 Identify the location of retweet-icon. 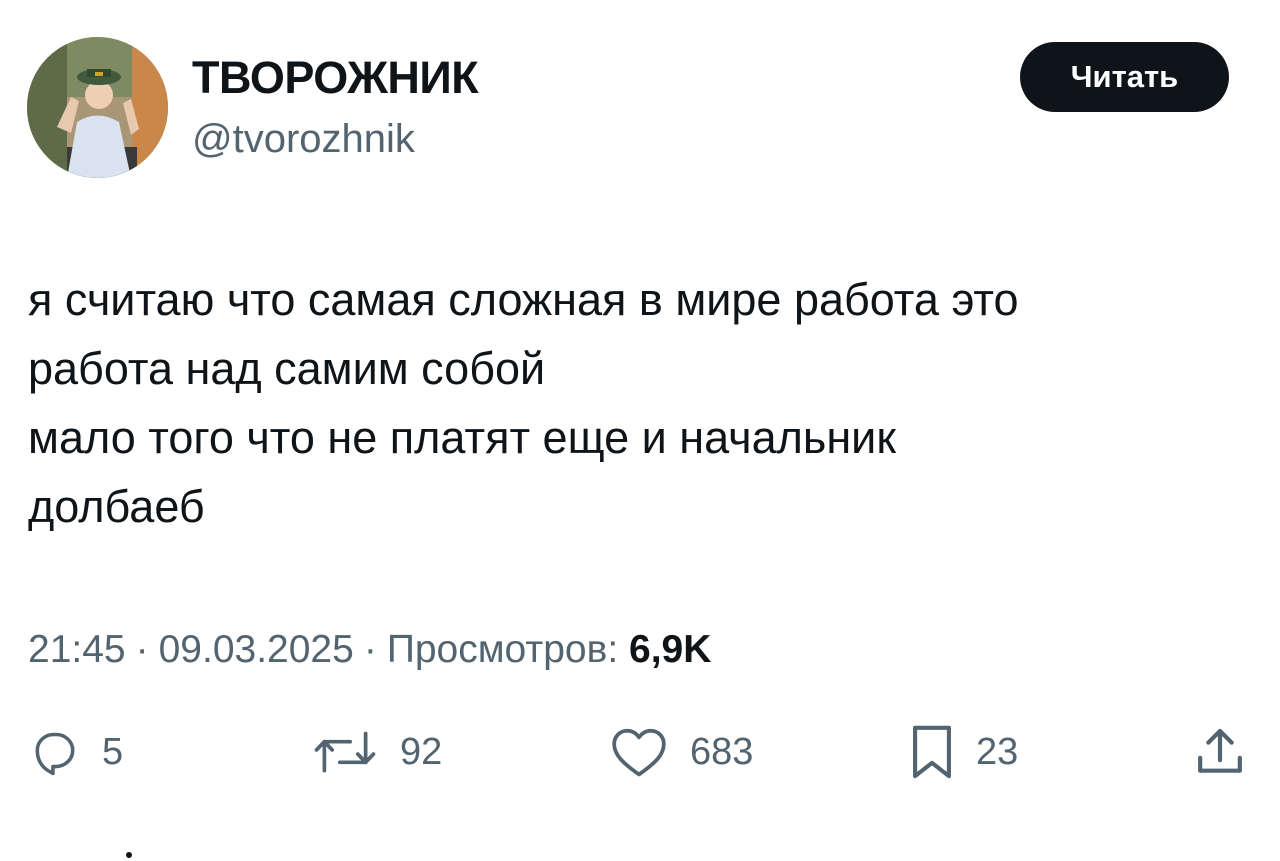
(345, 752).